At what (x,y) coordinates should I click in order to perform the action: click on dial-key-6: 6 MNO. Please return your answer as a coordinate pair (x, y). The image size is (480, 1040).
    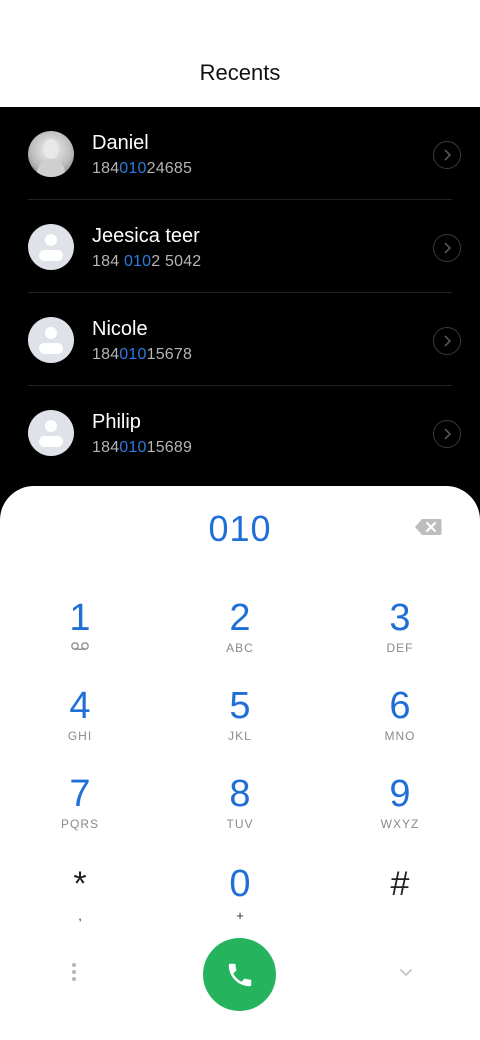
    Looking at the image, I should click on (400, 724).